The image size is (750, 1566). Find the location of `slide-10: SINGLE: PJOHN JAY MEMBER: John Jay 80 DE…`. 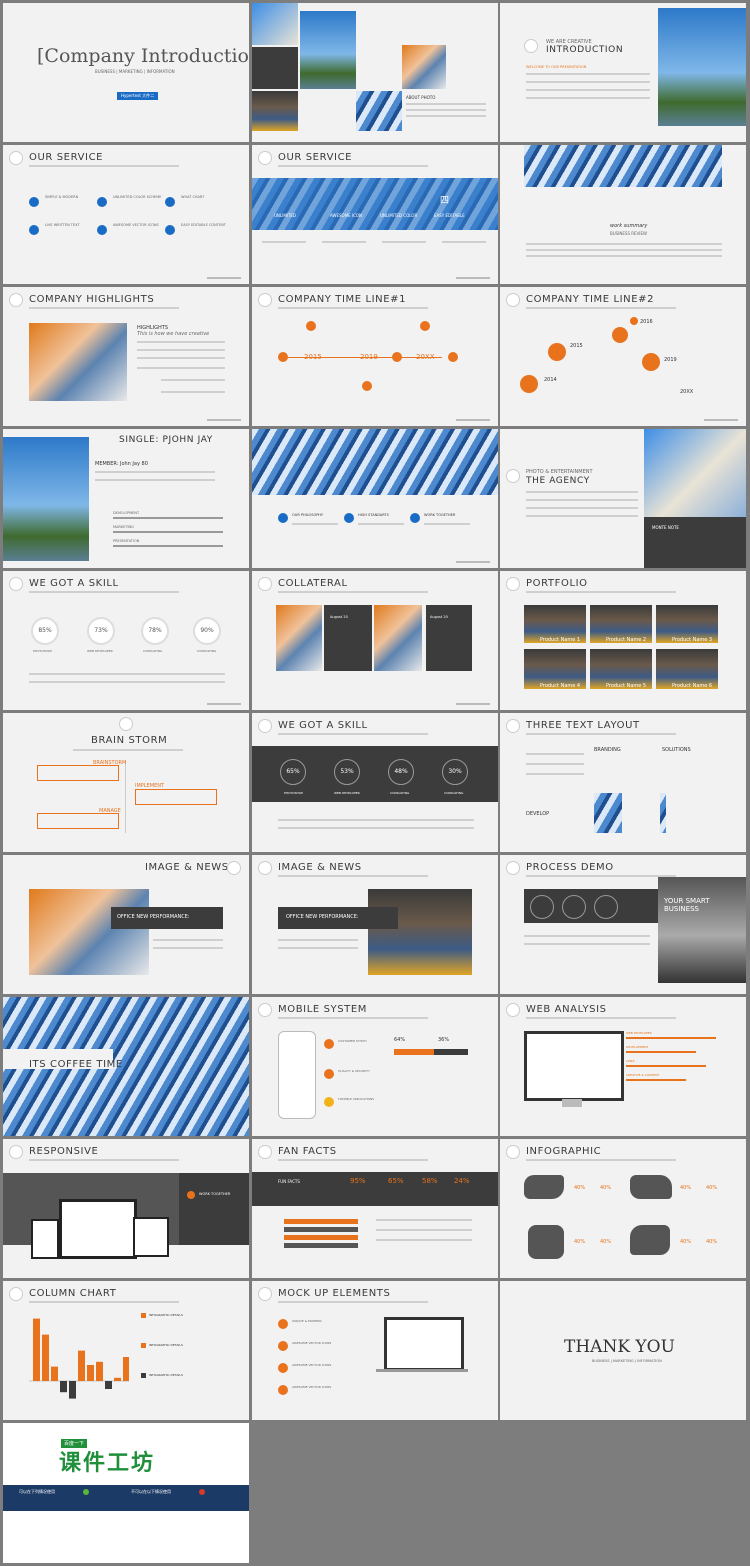

slide-10: SINGLE: PJOHN JAY MEMBER: John Jay 80 DE… is located at coordinates (126, 498).